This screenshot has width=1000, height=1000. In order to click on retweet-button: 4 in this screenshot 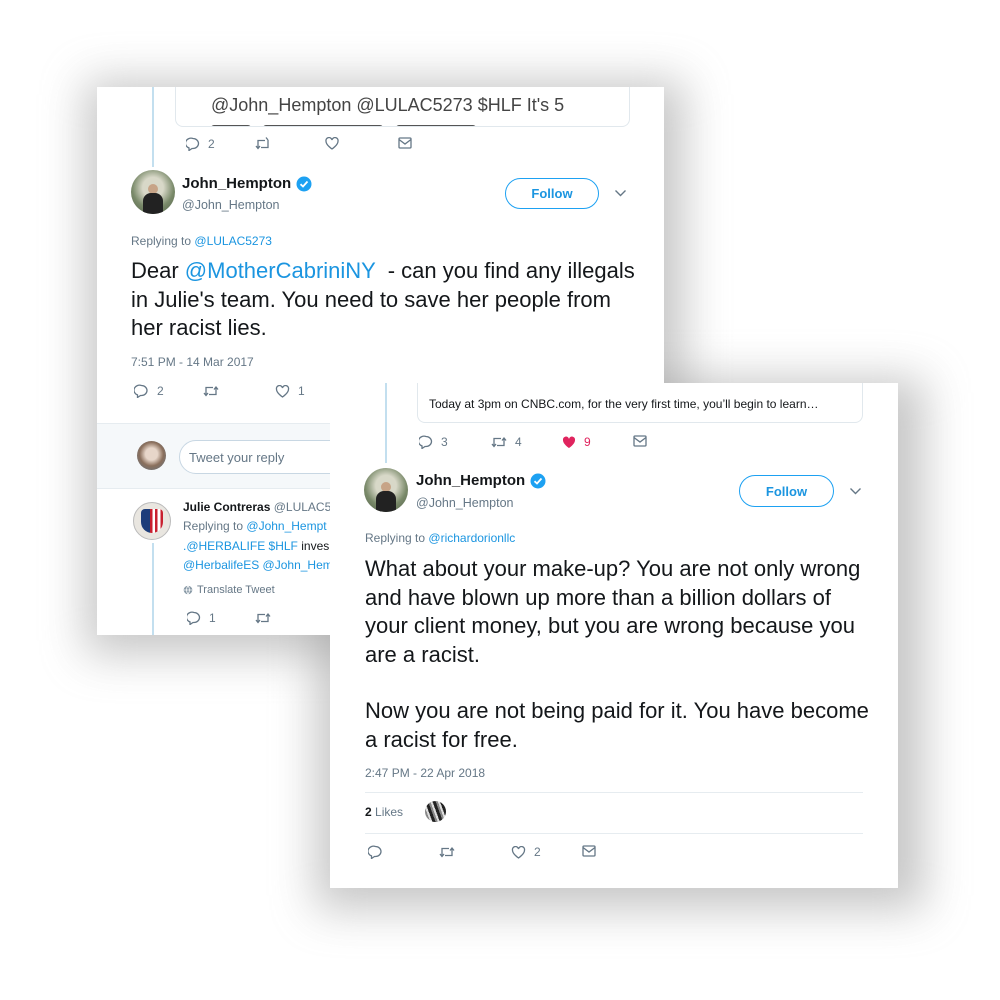, I will do `click(506, 442)`.